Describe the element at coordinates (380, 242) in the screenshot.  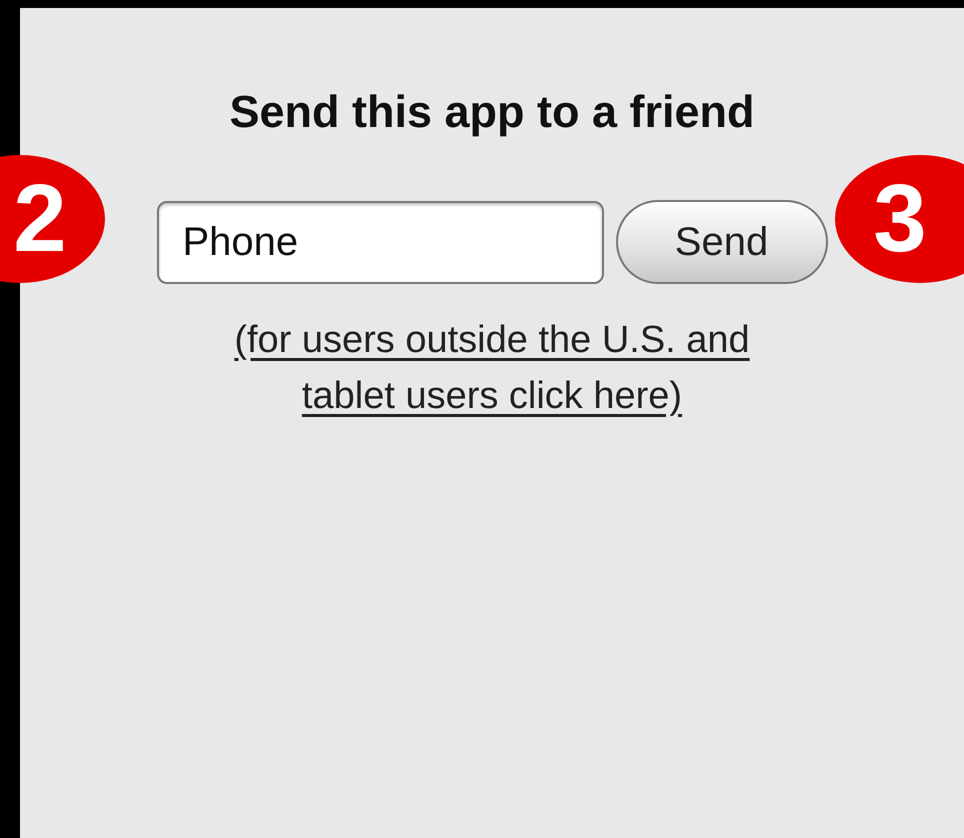
I see `phone-field: Phone` at that location.